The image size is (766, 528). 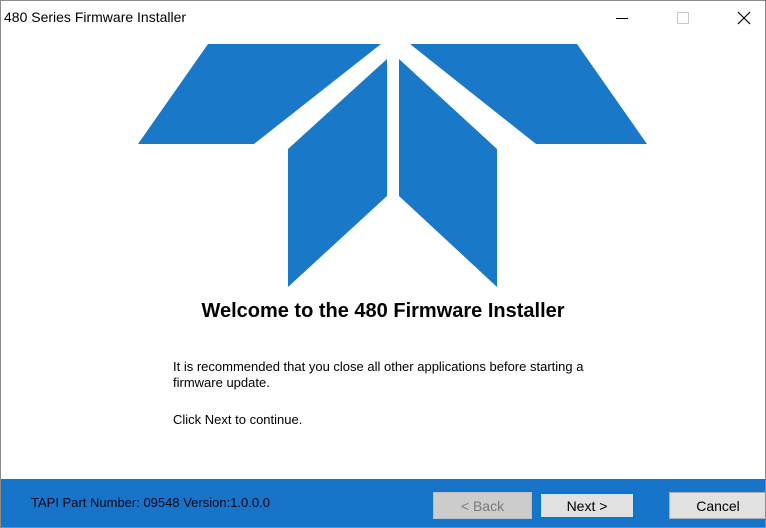 I want to click on maximize-icon, so click(x=683, y=18).